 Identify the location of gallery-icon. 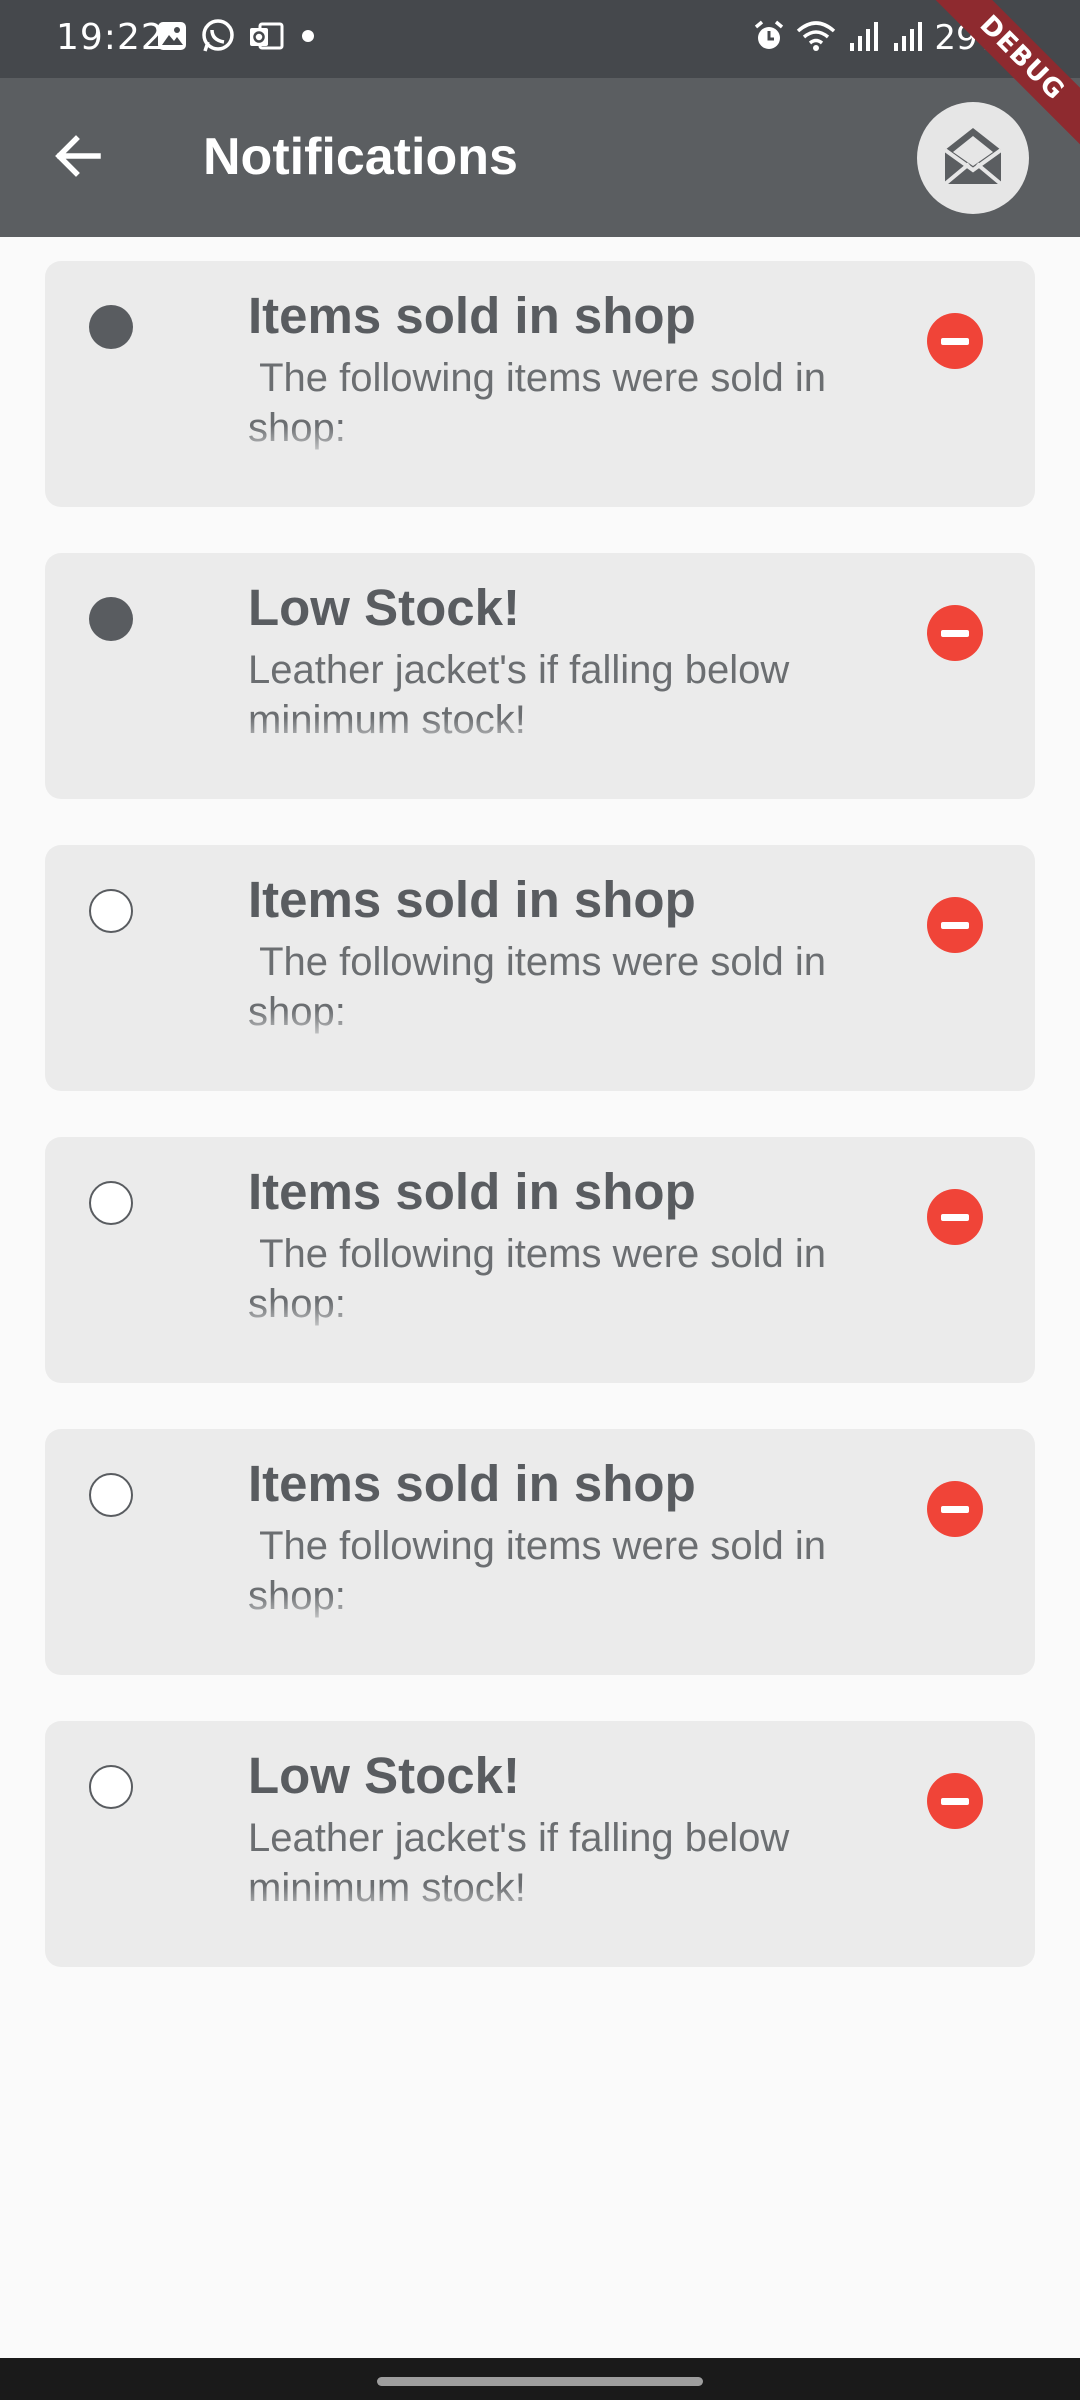
(172, 38).